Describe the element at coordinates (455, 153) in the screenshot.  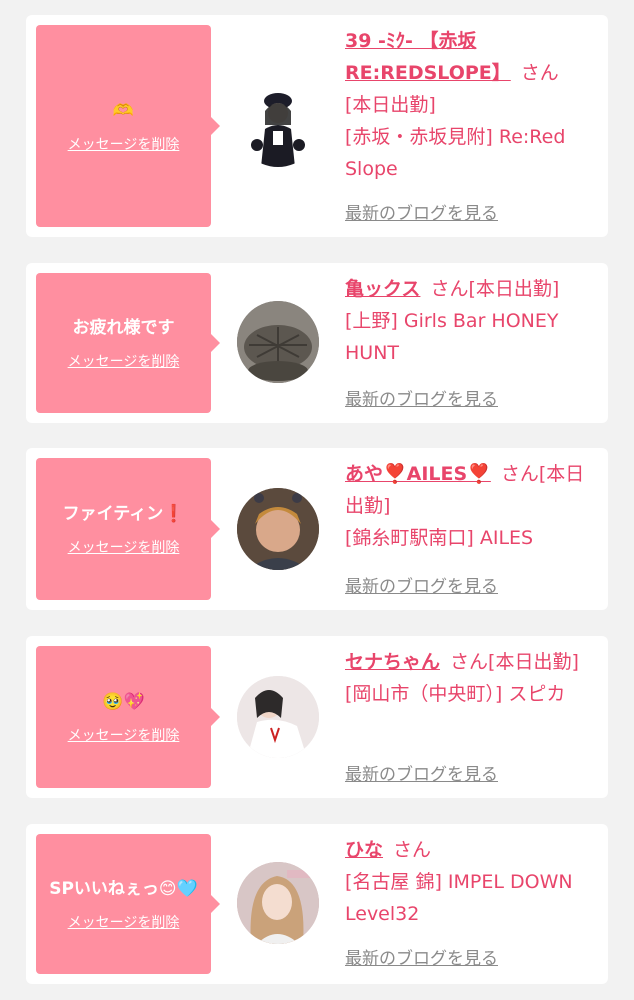
I see `shop-info: [赤坂・赤坂見附] Re:Red Slope` at that location.